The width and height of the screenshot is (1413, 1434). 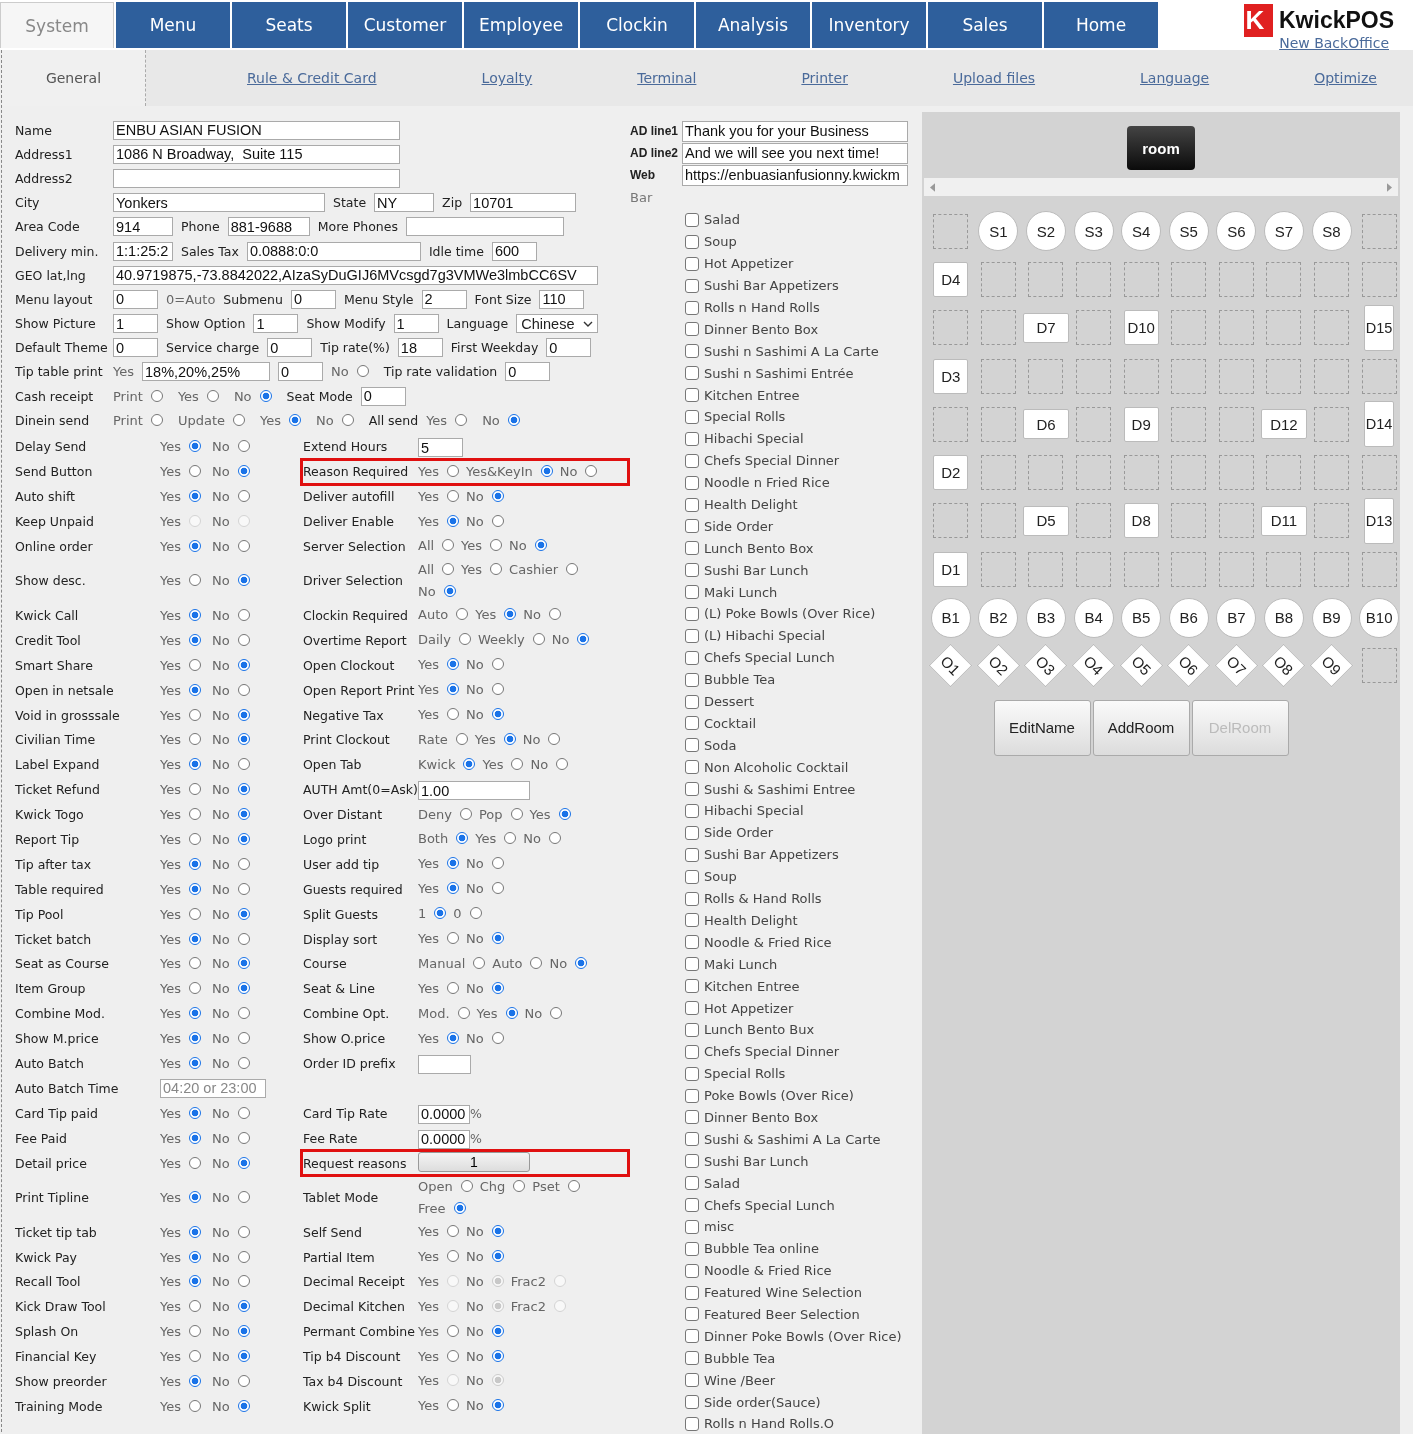 I want to click on round-table: B4, so click(x=1093, y=617).